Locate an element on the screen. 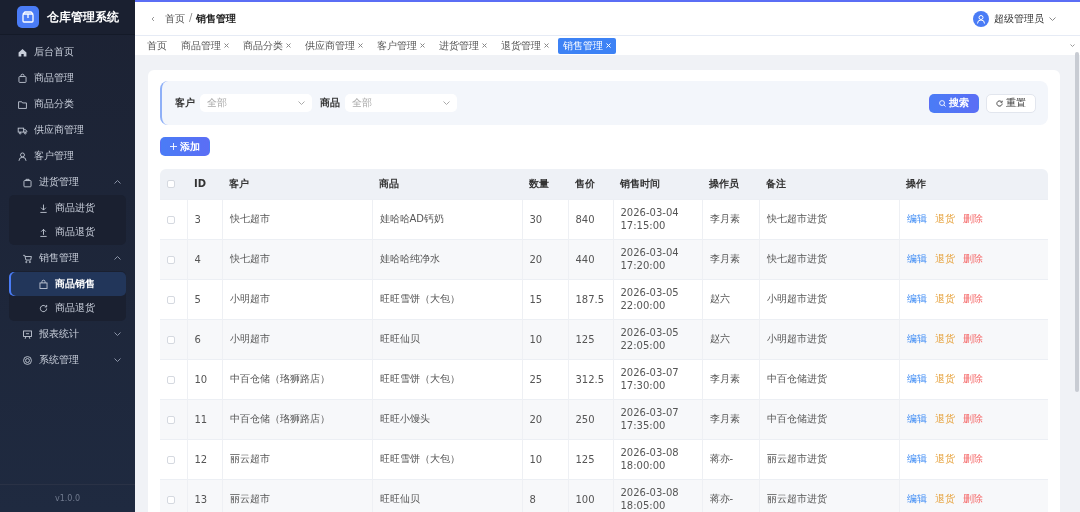 This screenshot has height=512, width=1080. search-button: 搜索 is located at coordinates (954, 103).